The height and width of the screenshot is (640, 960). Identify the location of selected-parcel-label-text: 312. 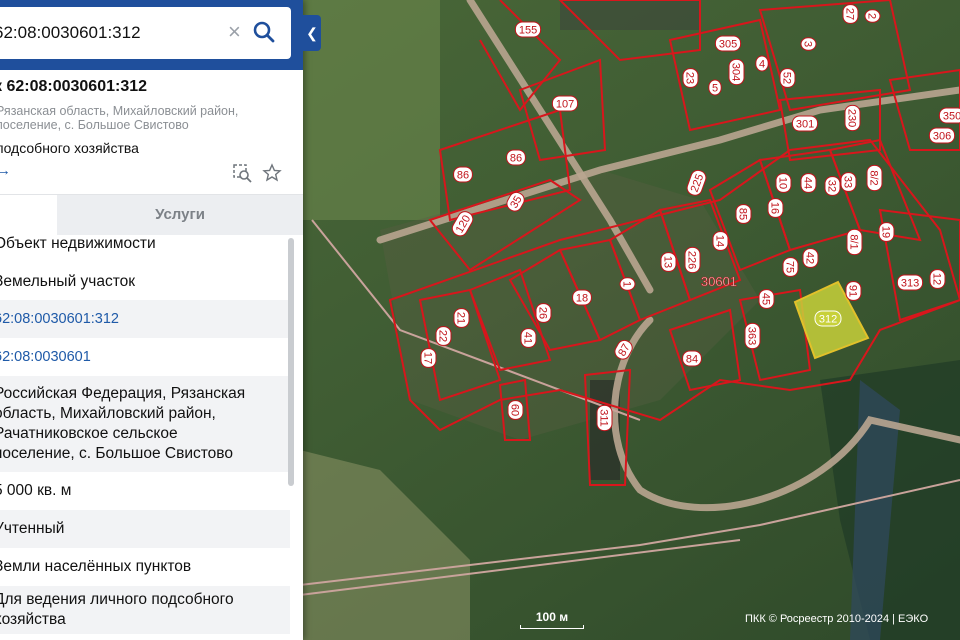
(828, 320).